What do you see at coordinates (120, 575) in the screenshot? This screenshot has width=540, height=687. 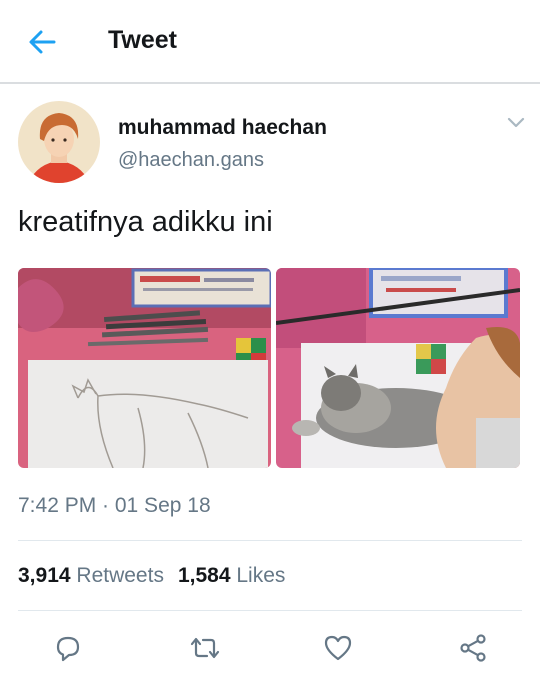 I see `retweets-label: Retweets` at bounding box center [120, 575].